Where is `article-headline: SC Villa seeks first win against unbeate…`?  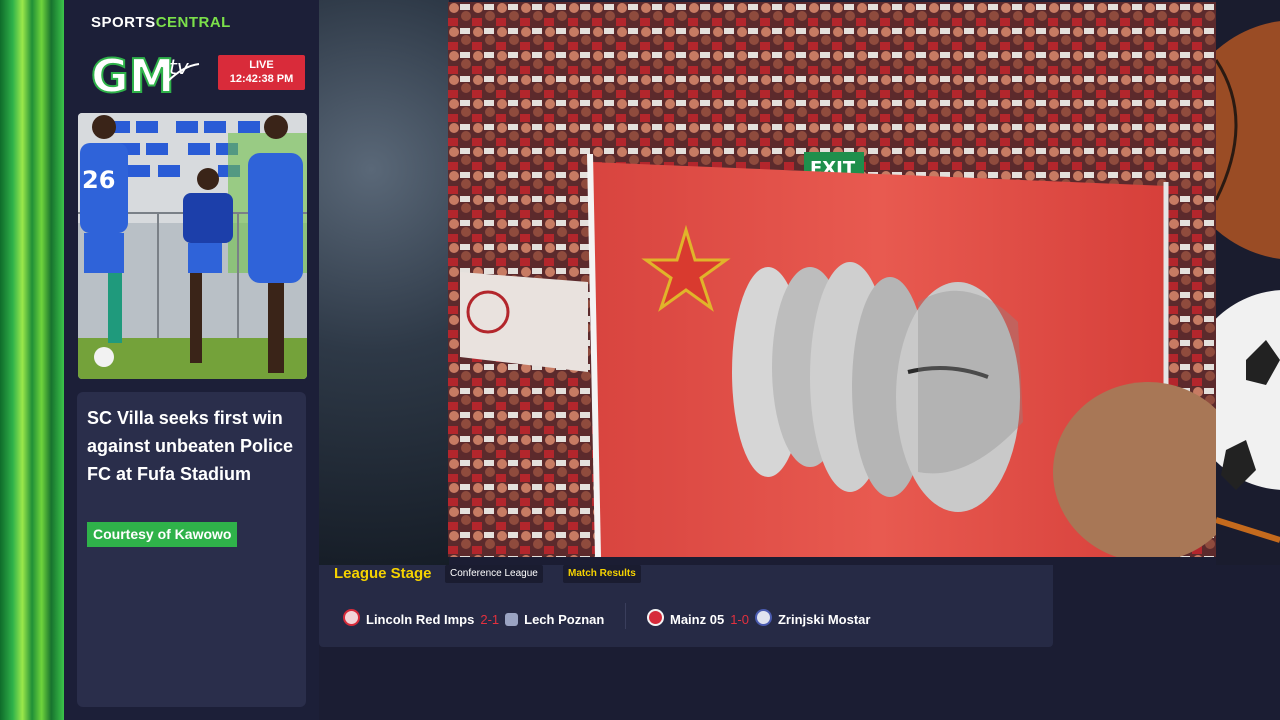
article-headline: SC Villa seeks first win against unbeate… is located at coordinates (192, 446).